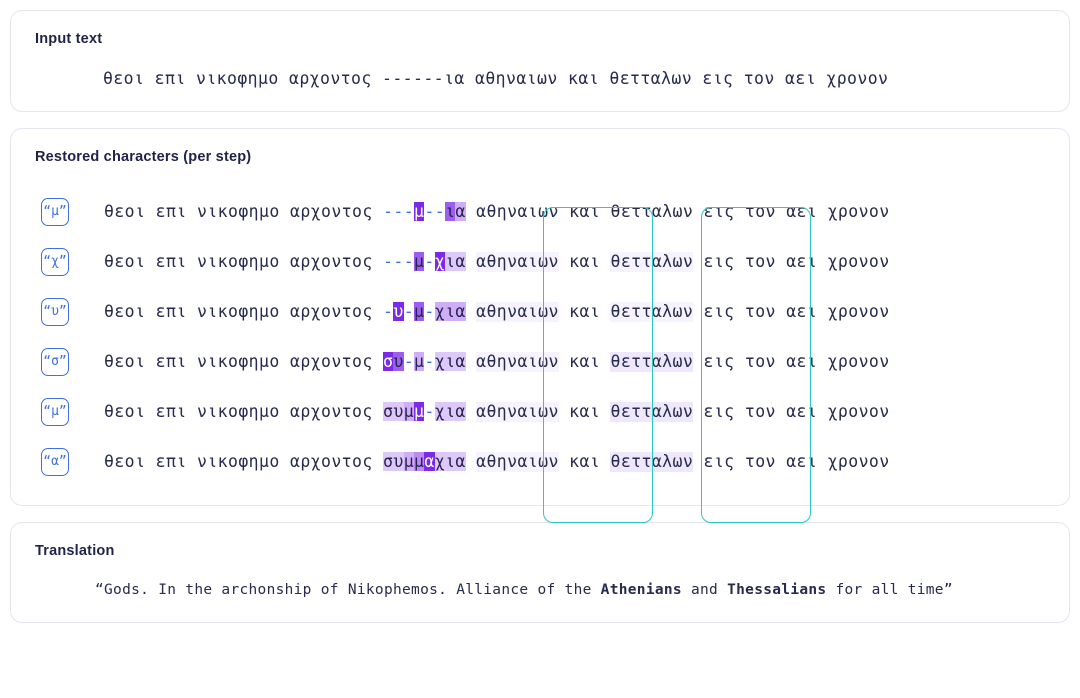 Image resolution: width=1080 pixels, height=698 pixels. I want to click on predicted-character-badge: “α”, so click(55, 461).